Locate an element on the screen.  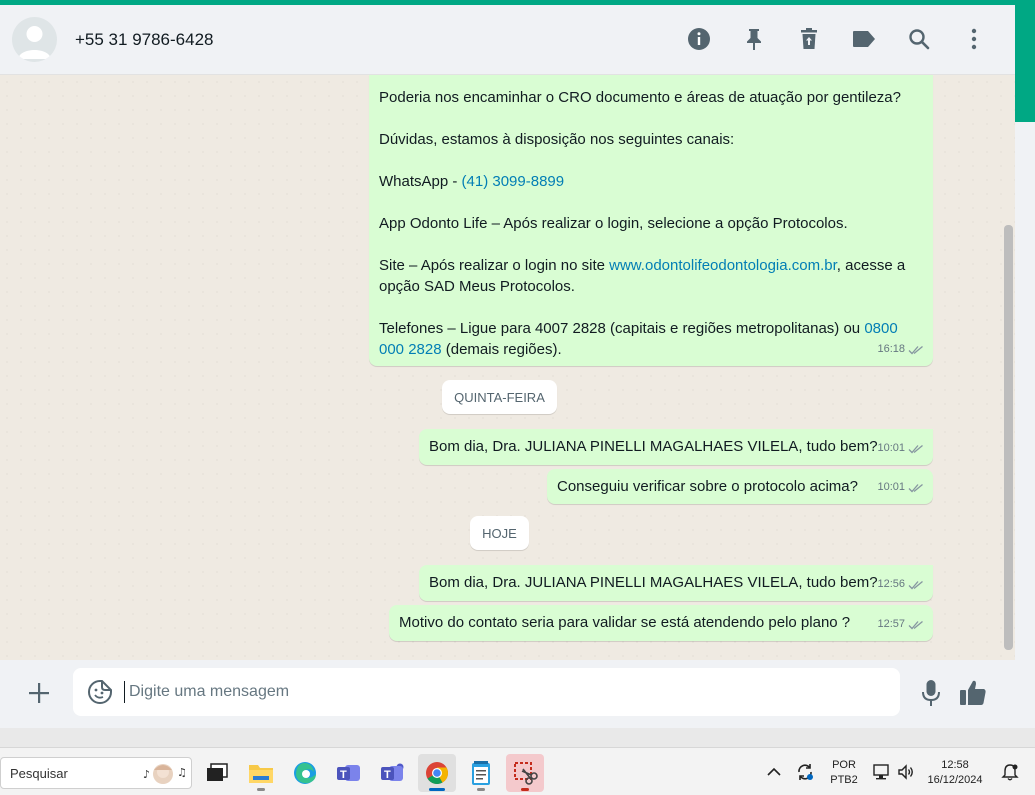
language-code: POR is located at coordinates (844, 765).